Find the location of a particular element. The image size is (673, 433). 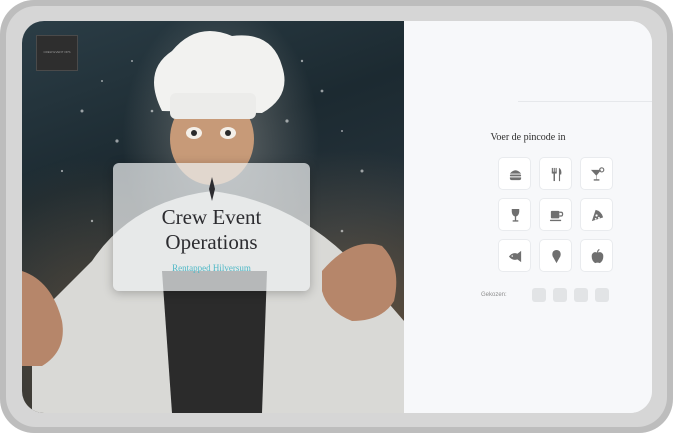

pin-tile-icecream is located at coordinates (555, 255).